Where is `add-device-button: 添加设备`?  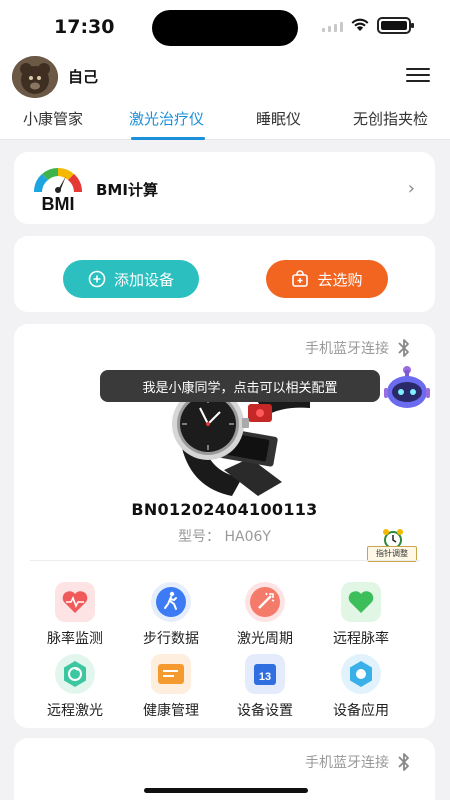 add-device-button: 添加设备 is located at coordinates (131, 279).